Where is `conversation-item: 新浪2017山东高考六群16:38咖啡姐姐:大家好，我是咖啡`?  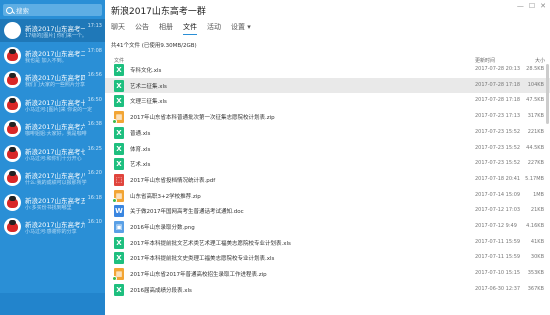 conversation-item: 新浪2017山东高考六群16:38咖啡姐姐:大家好，我是咖啡 is located at coordinates (52, 128).